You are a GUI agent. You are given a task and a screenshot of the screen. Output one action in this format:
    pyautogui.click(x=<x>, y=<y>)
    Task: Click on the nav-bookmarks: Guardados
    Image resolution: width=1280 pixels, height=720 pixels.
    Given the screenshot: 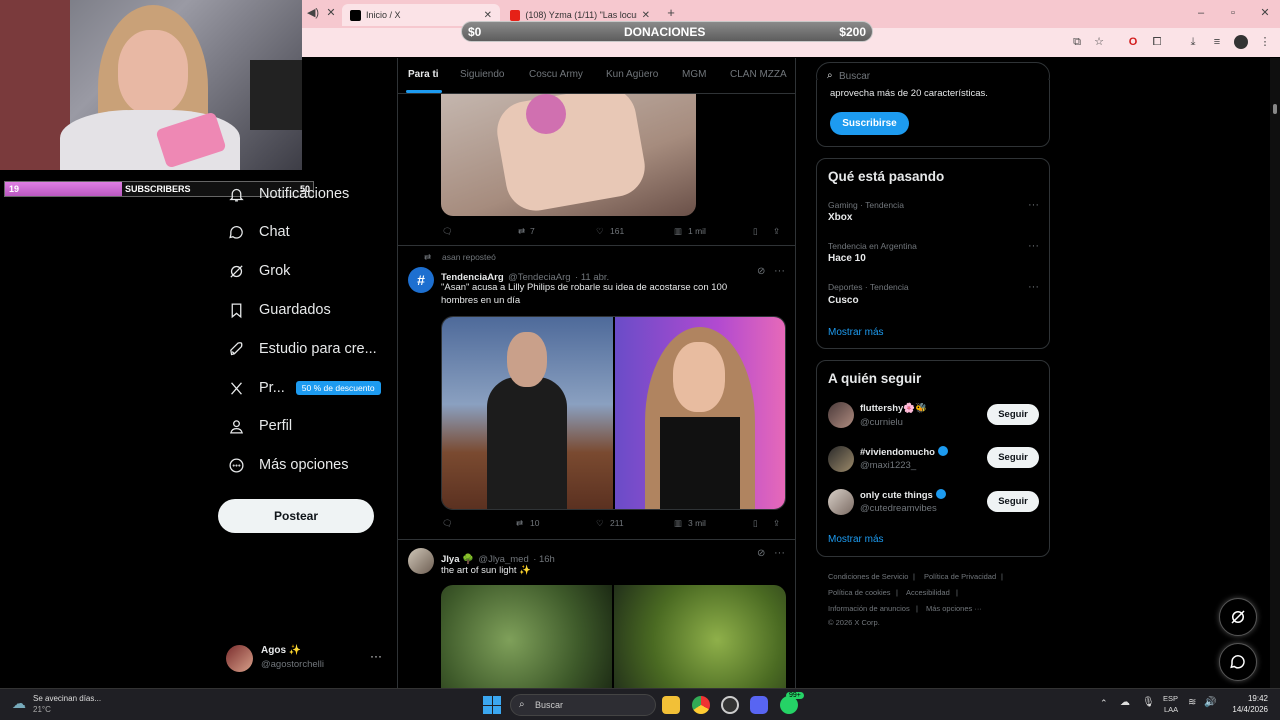 What is the action you would take?
    pyautogui.click(x=279, y=310)
    